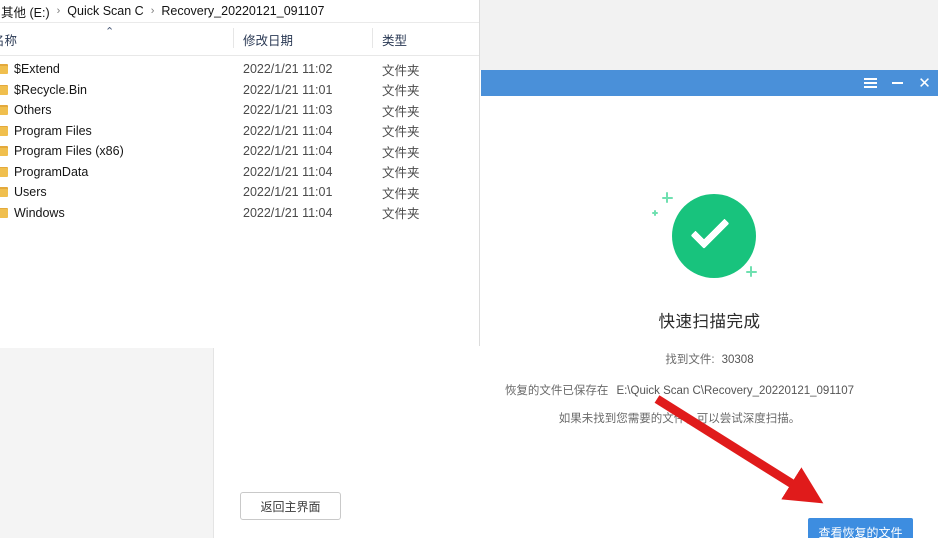  I want to click on saved-path-label: 恢复的文件已保存在, so click(556, 391).